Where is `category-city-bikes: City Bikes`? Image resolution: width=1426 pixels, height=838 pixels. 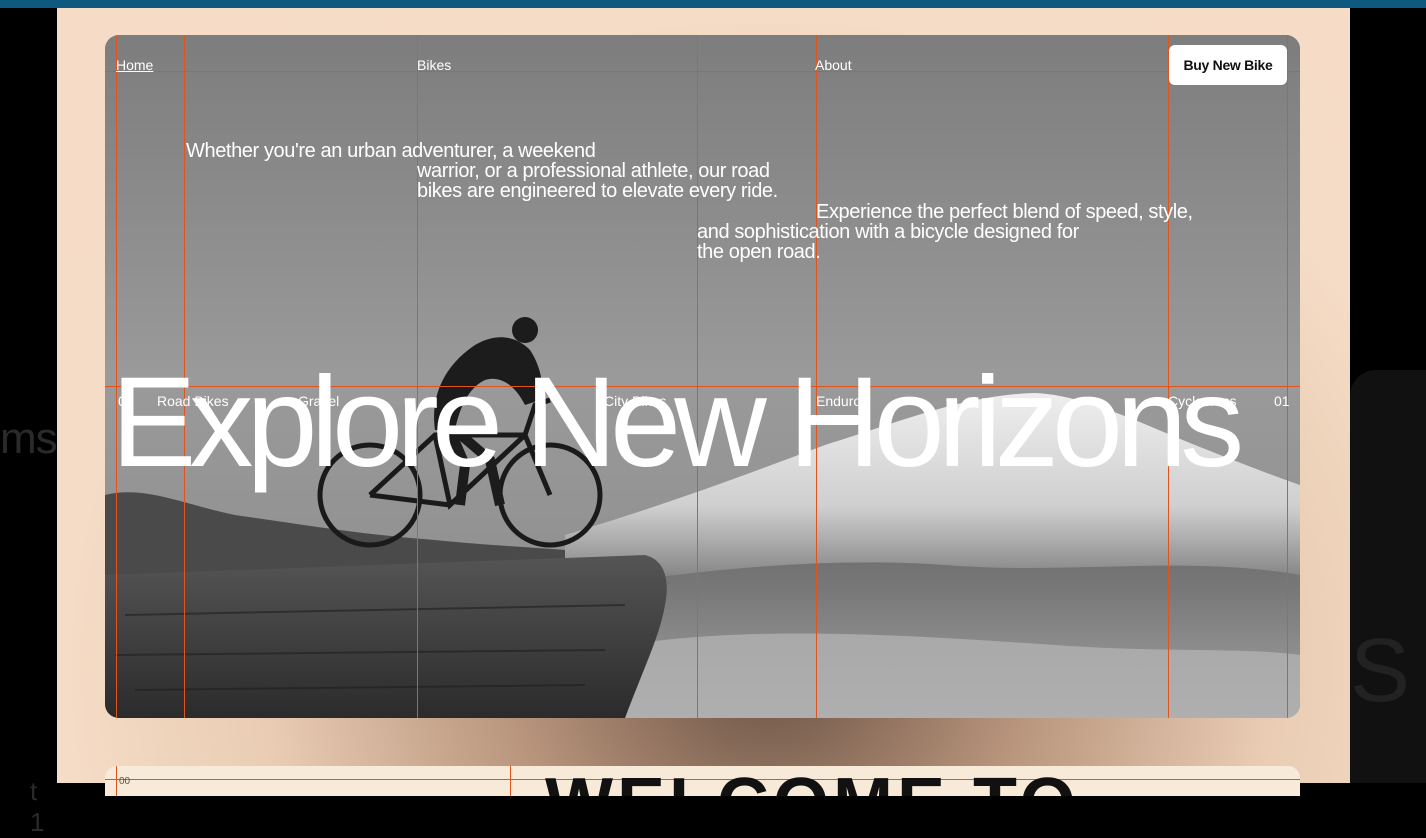
category-city-bikes: City Bikes is located at coordinates (635, 401).